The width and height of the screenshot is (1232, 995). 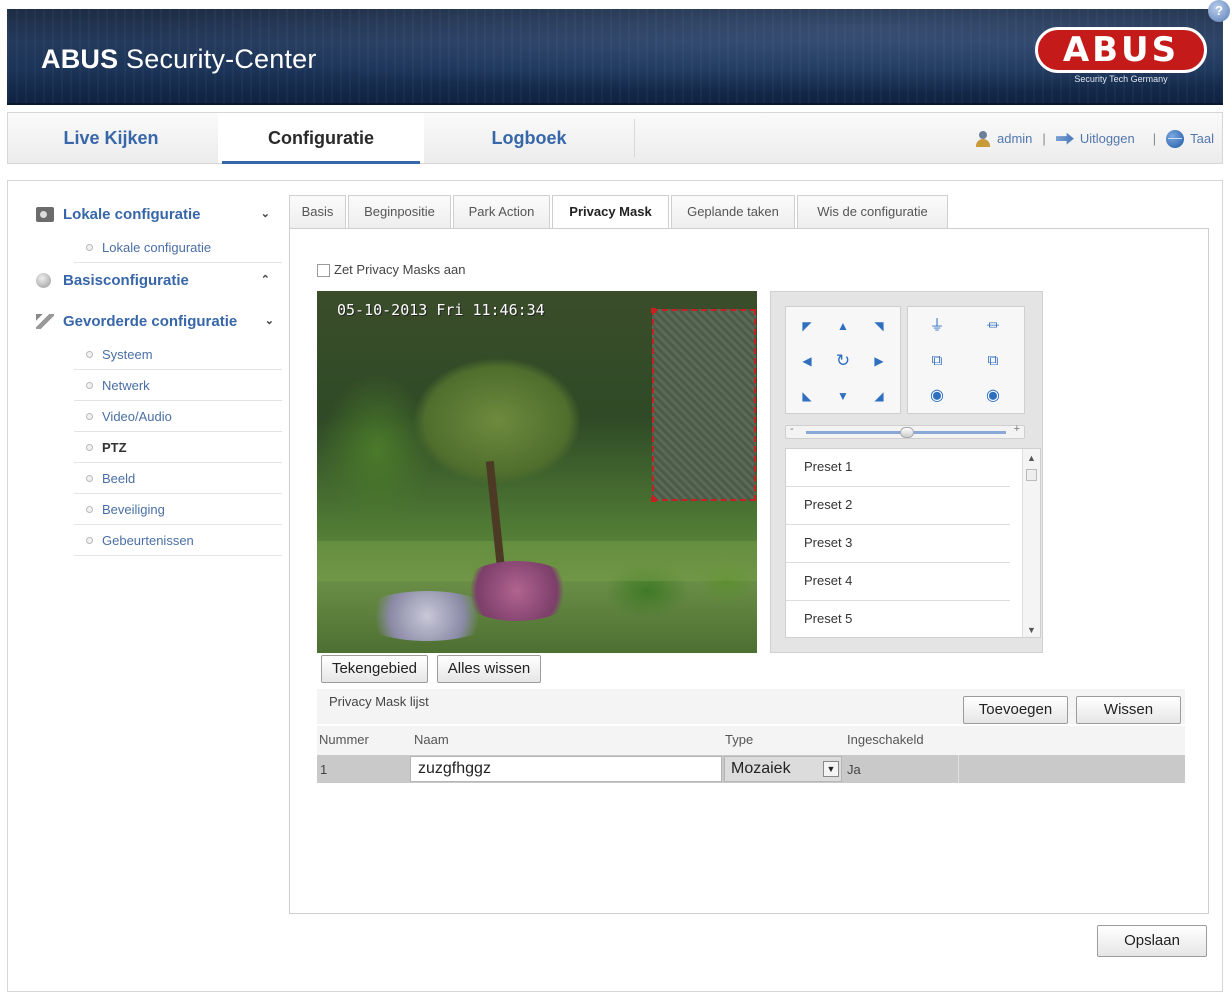 What do you see at coordinates (879, 396) in the screenshot?
I see `ptz-down-right-icon: ◢` at bounding box center [879, 396].